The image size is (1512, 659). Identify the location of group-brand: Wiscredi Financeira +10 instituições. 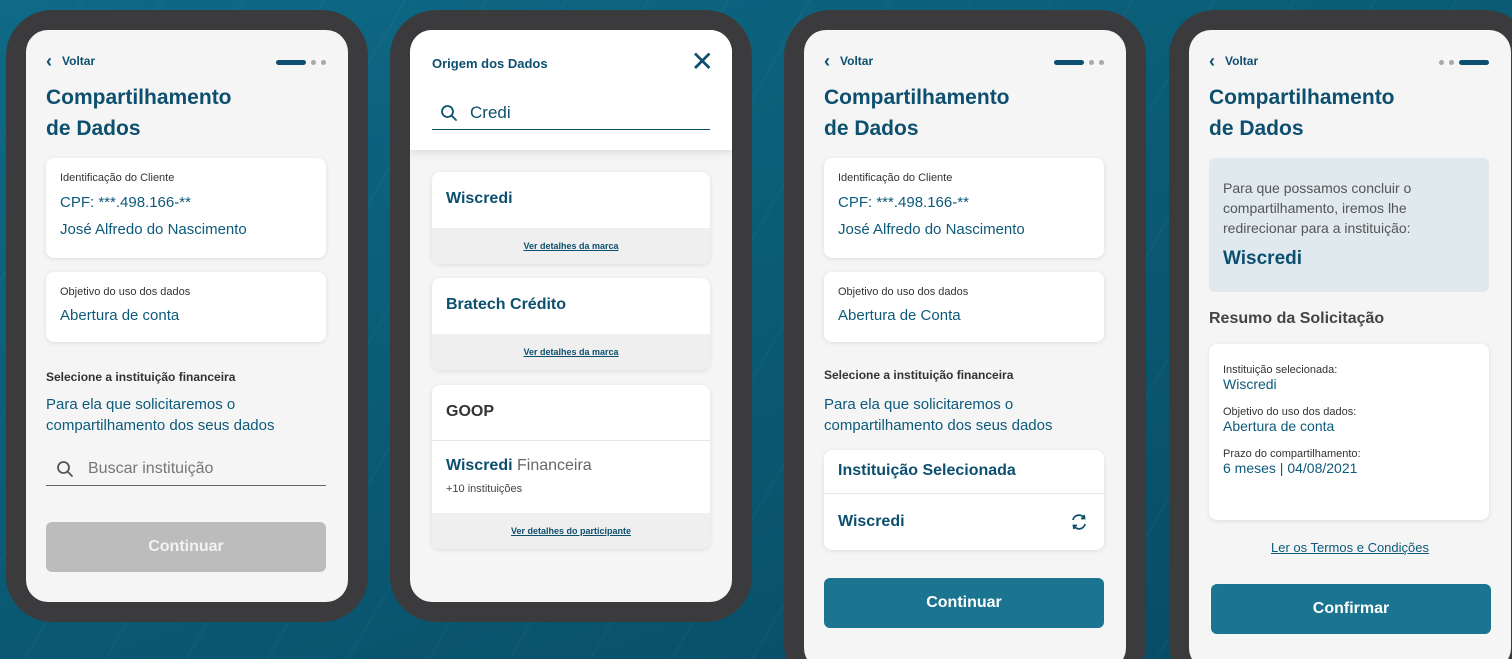
(571, 477).